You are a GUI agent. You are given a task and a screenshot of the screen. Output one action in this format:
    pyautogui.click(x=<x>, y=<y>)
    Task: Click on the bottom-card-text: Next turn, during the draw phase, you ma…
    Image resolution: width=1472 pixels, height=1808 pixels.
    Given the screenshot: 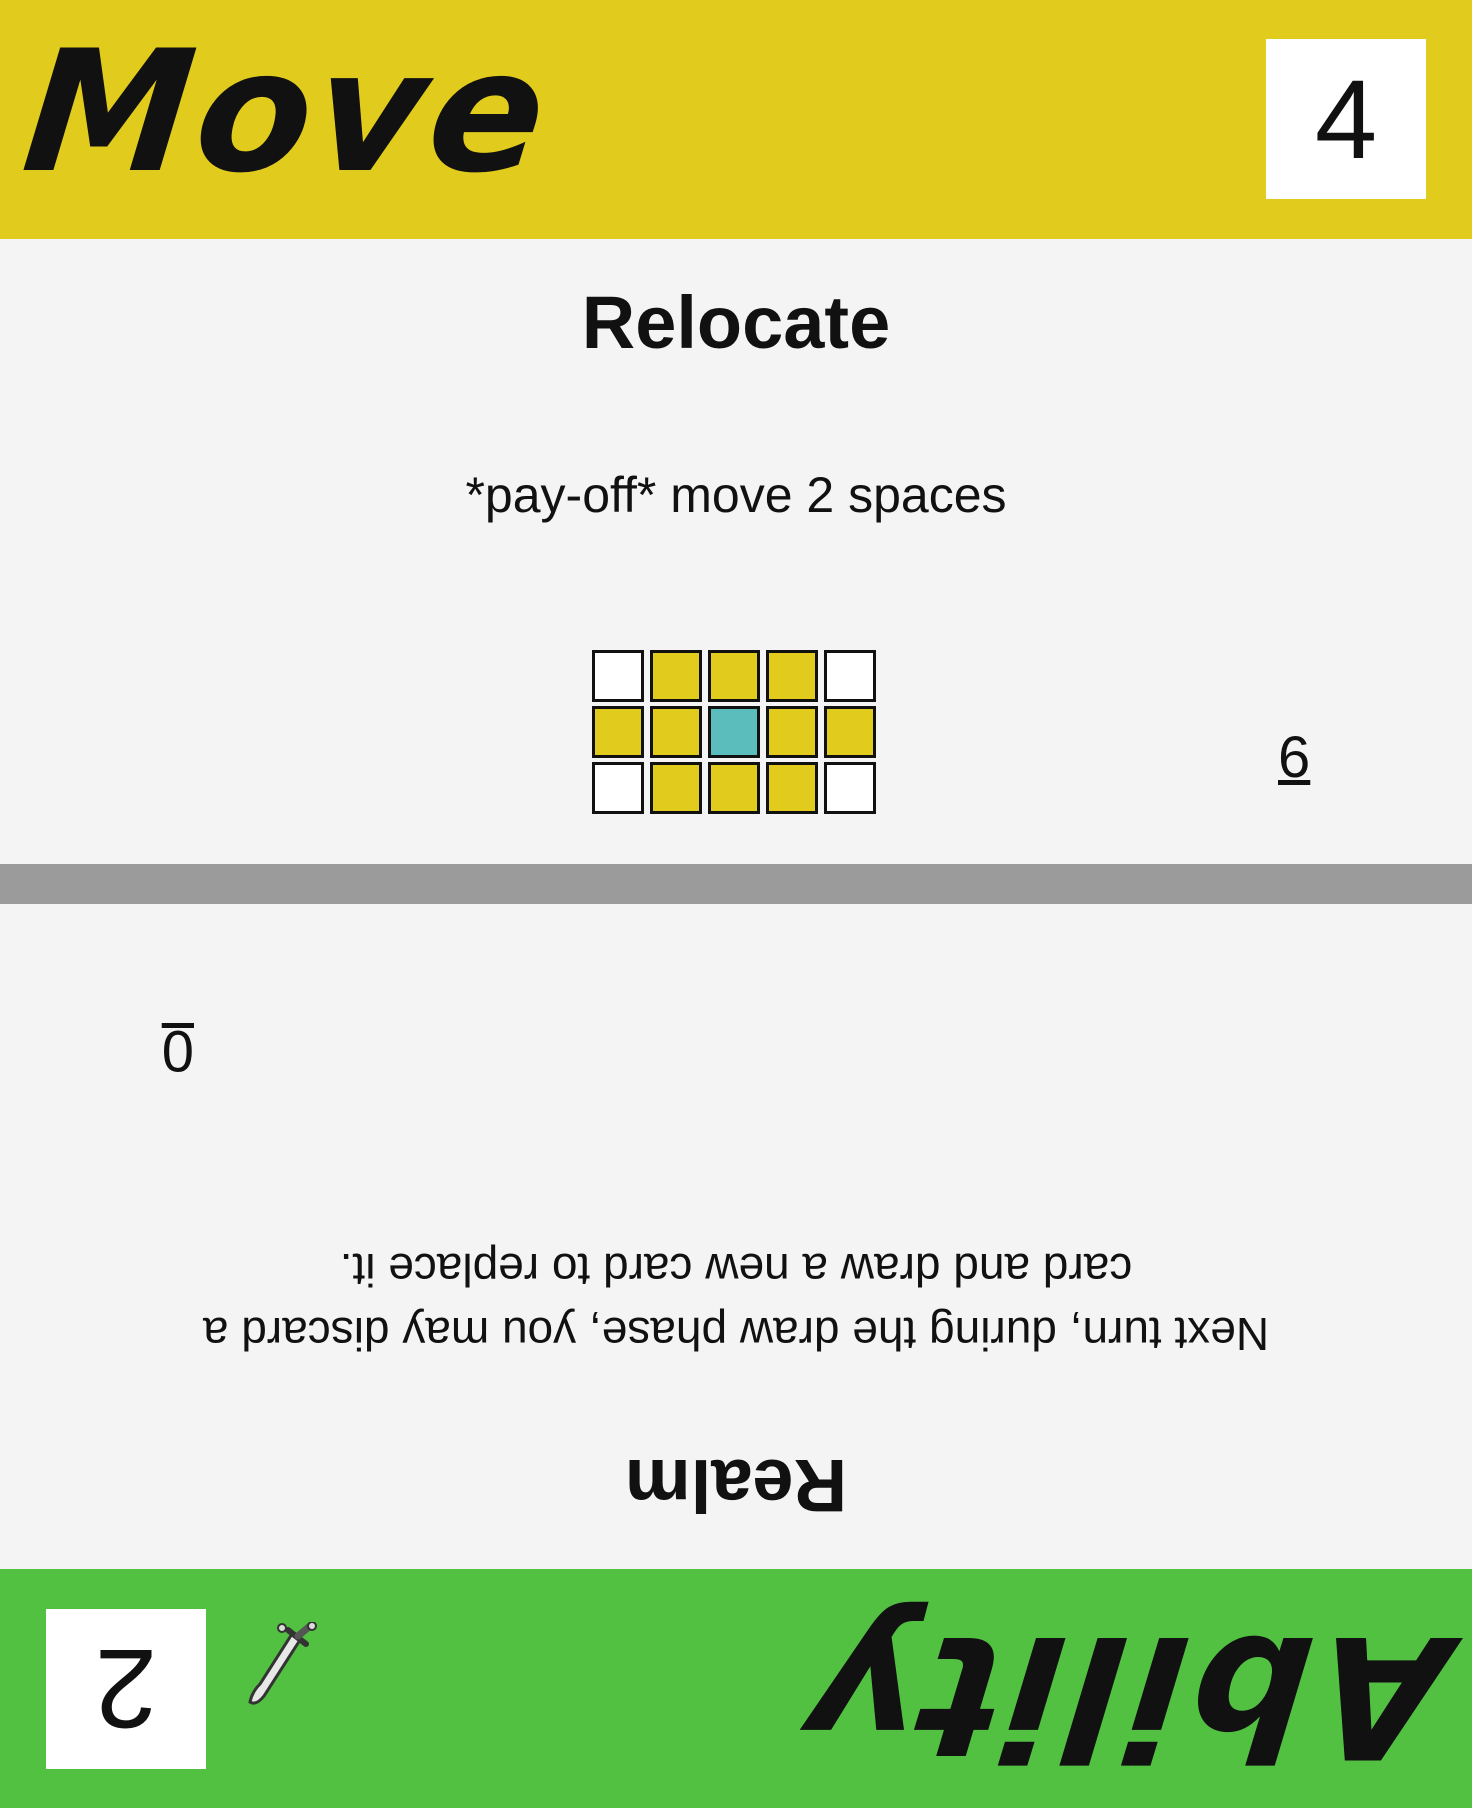 What is the action you would take?
    pyautogui.click(x=736, y=1302)
    